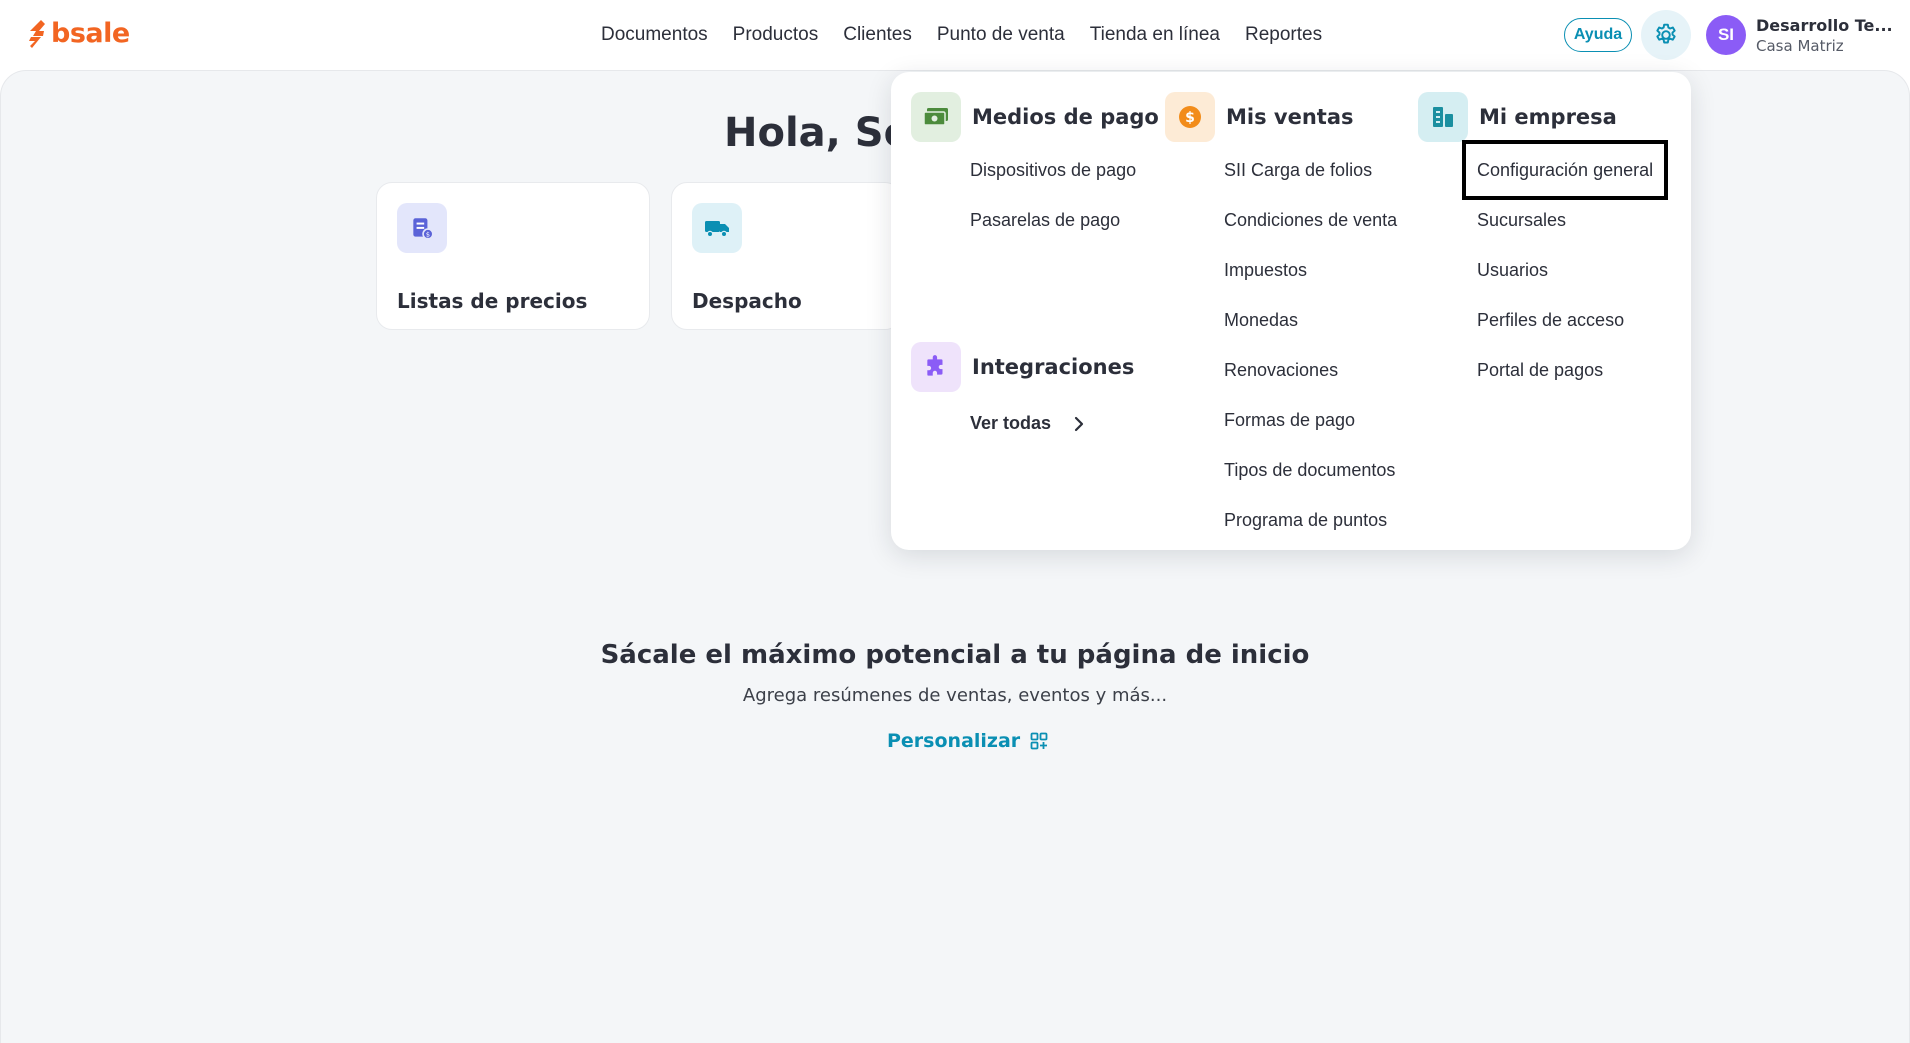 The image size is (1910, 1043). Describe the element at coordinates (1265, 270) in the screenshot. I see `menu-item-impuestos: Impuestos` at that location.